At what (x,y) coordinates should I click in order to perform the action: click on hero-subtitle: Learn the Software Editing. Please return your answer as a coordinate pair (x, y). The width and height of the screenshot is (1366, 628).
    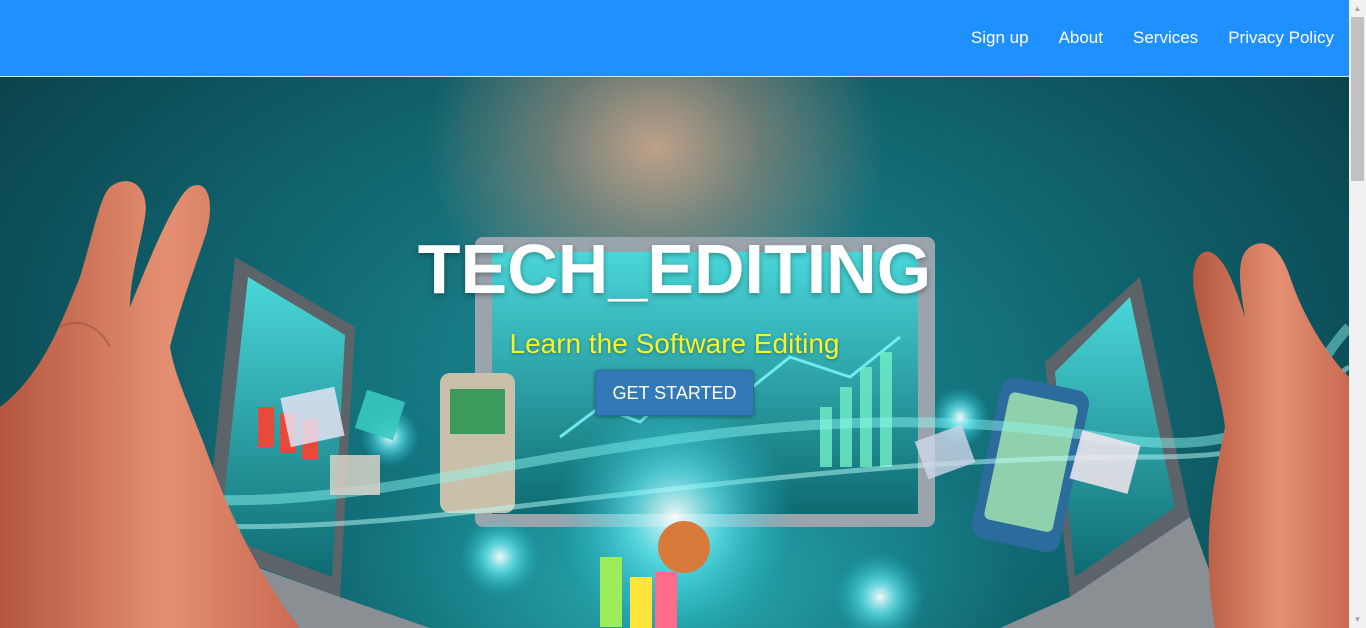
    Looking at the image, I should click on (674, 343).